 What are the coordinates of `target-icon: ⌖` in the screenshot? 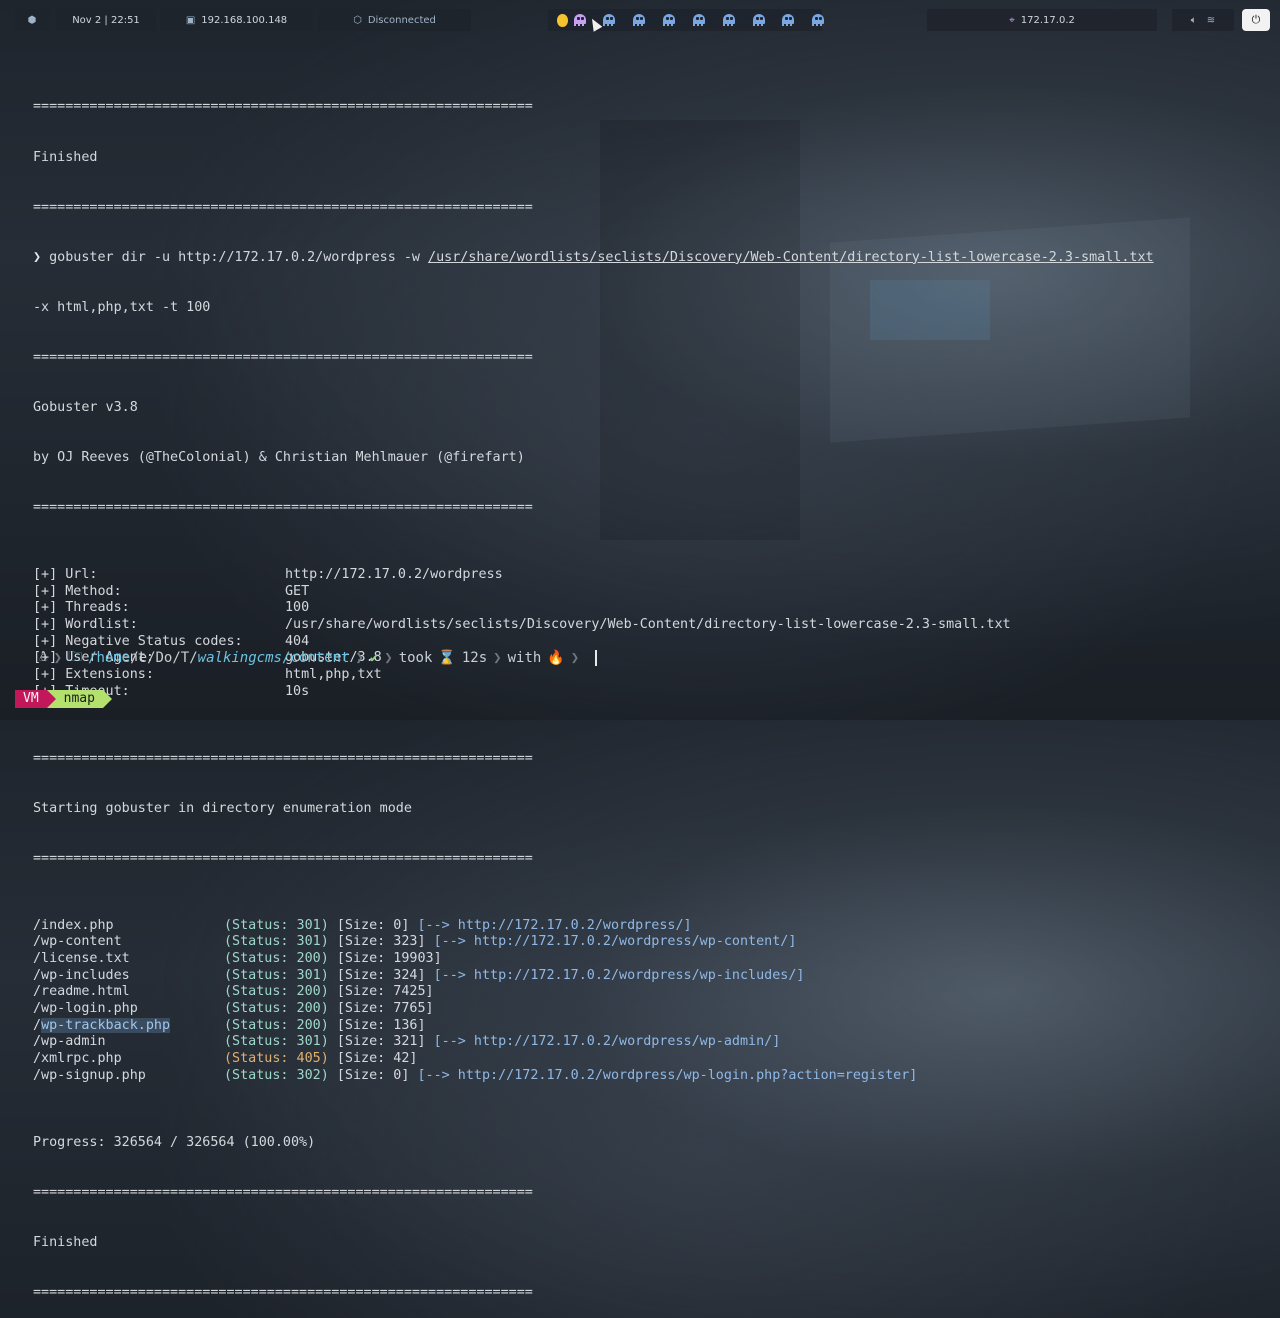 It's located at (1012, 20).